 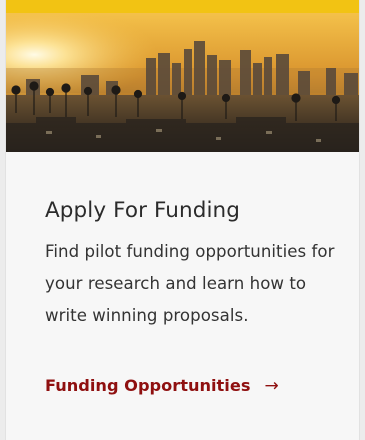 I want to click on funding-opportunities-link-label: Funding Opportunities, so click(x=148, y=385).